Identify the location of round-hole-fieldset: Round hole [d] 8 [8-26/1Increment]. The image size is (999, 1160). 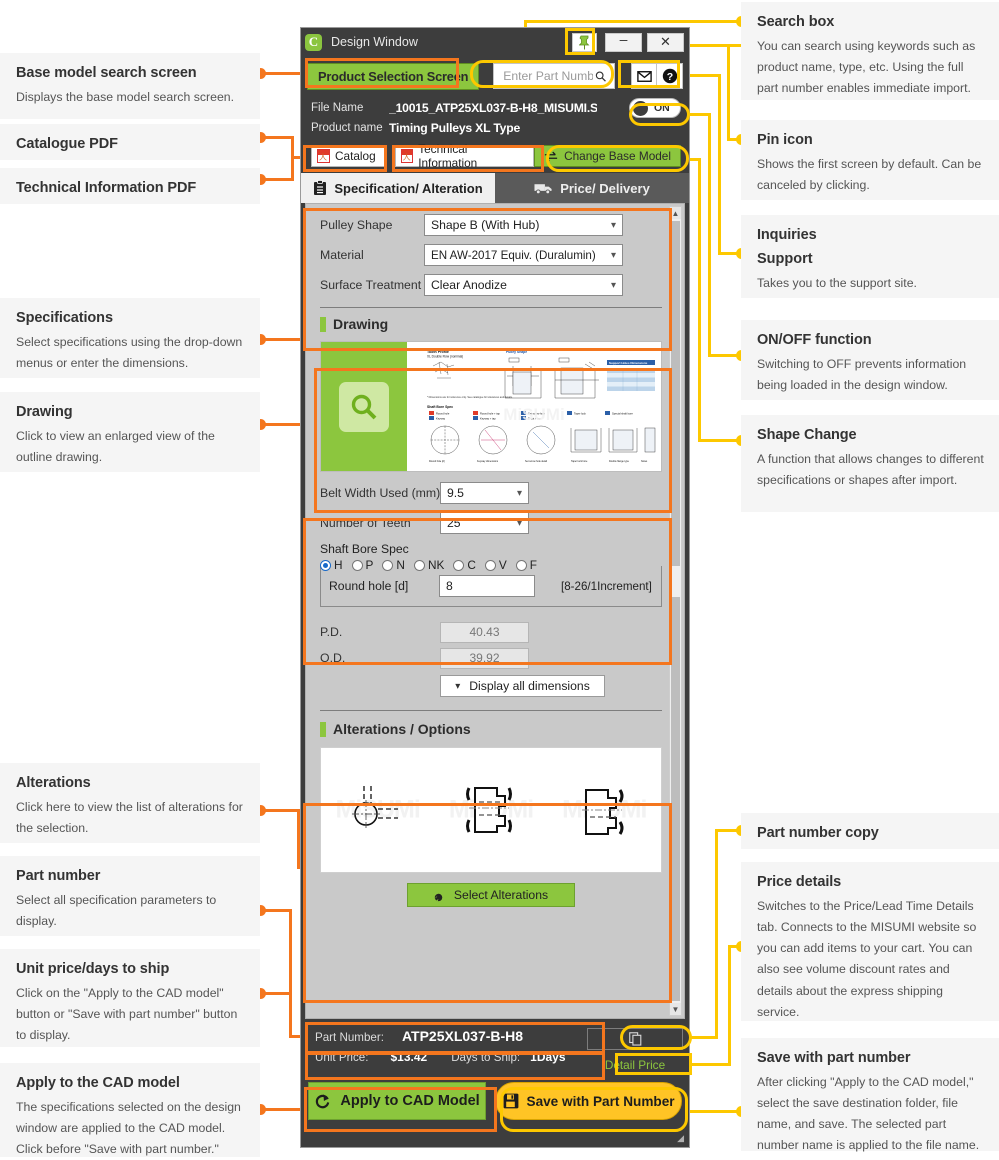
(491, 586).